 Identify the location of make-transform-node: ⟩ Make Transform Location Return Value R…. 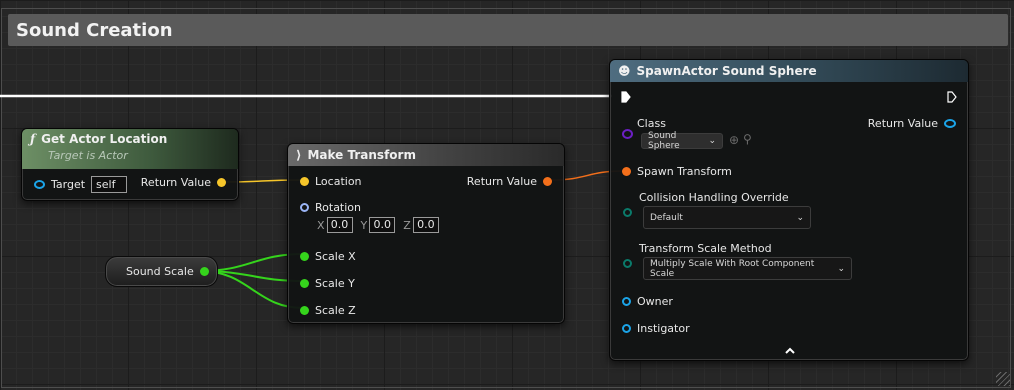
(426, 233).